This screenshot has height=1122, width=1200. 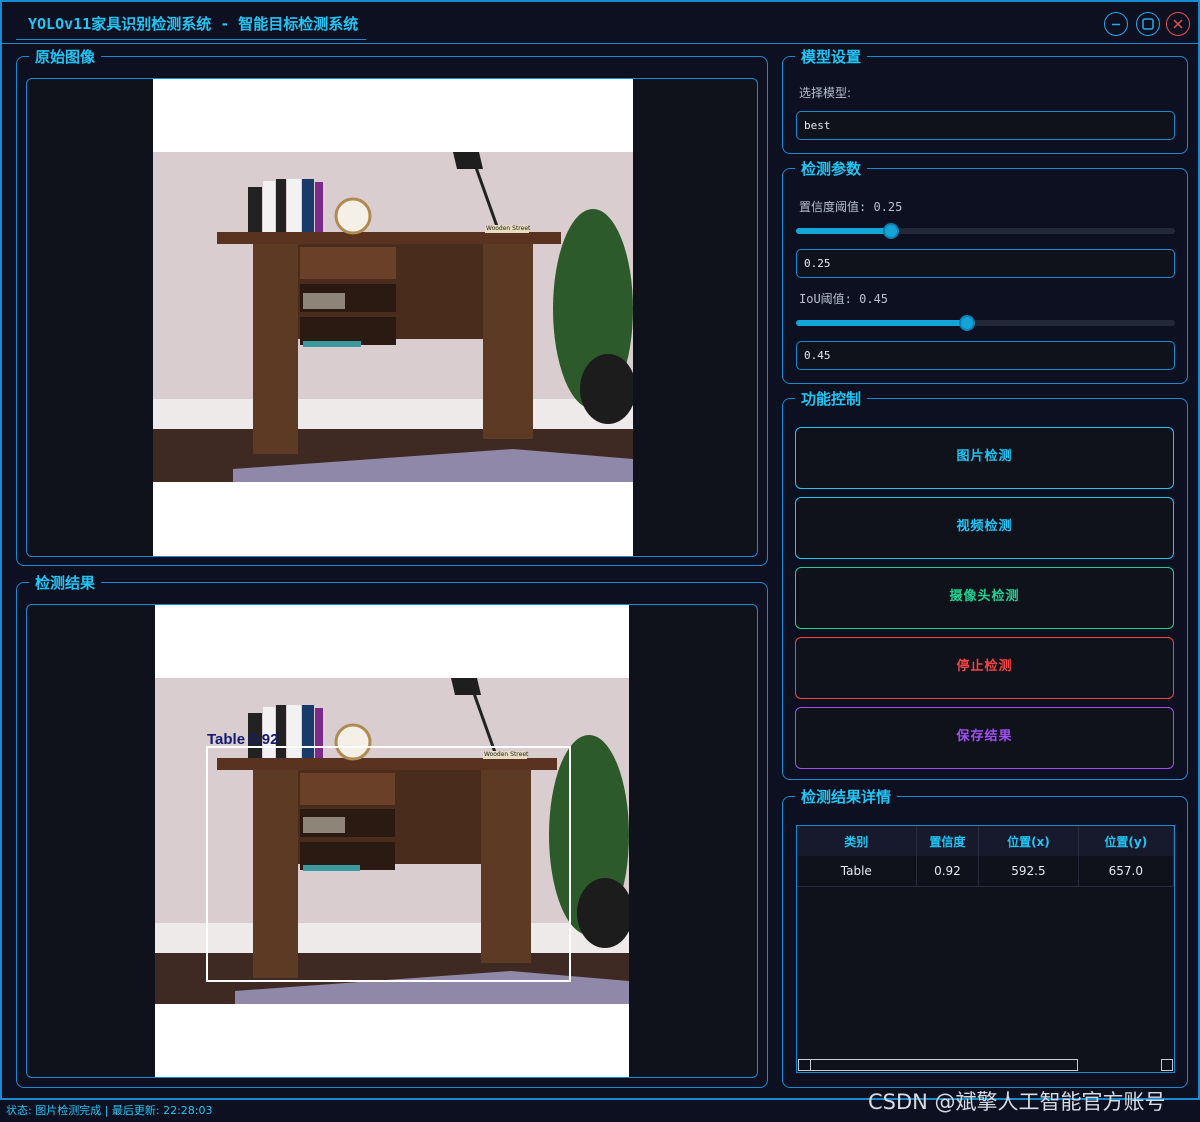 What do you see at coordinates (831, 169) in the screenshot?
I see `detection-params-title: 检测参数` at bounding box center [831, 169].